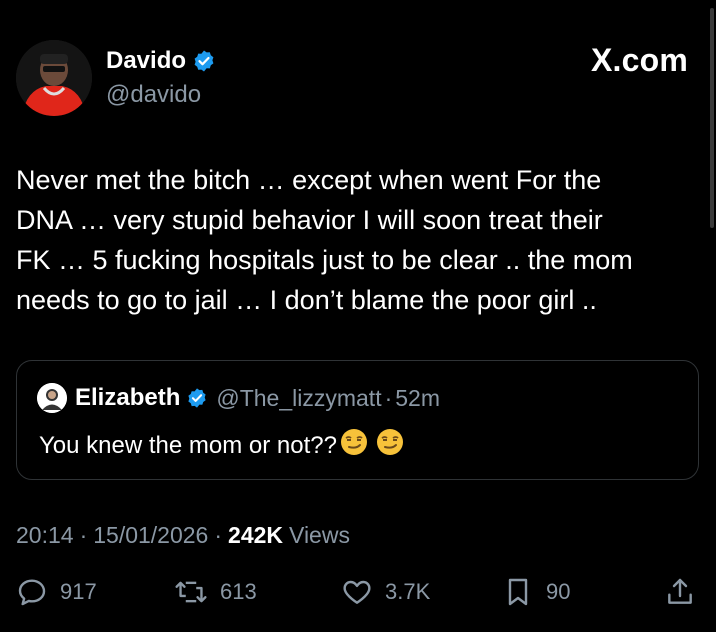 This screenshot has width=716, height=632. Describe the element at coordinates (639, 60) in the screenshot. I see `brand-logo: X.com` at that location.